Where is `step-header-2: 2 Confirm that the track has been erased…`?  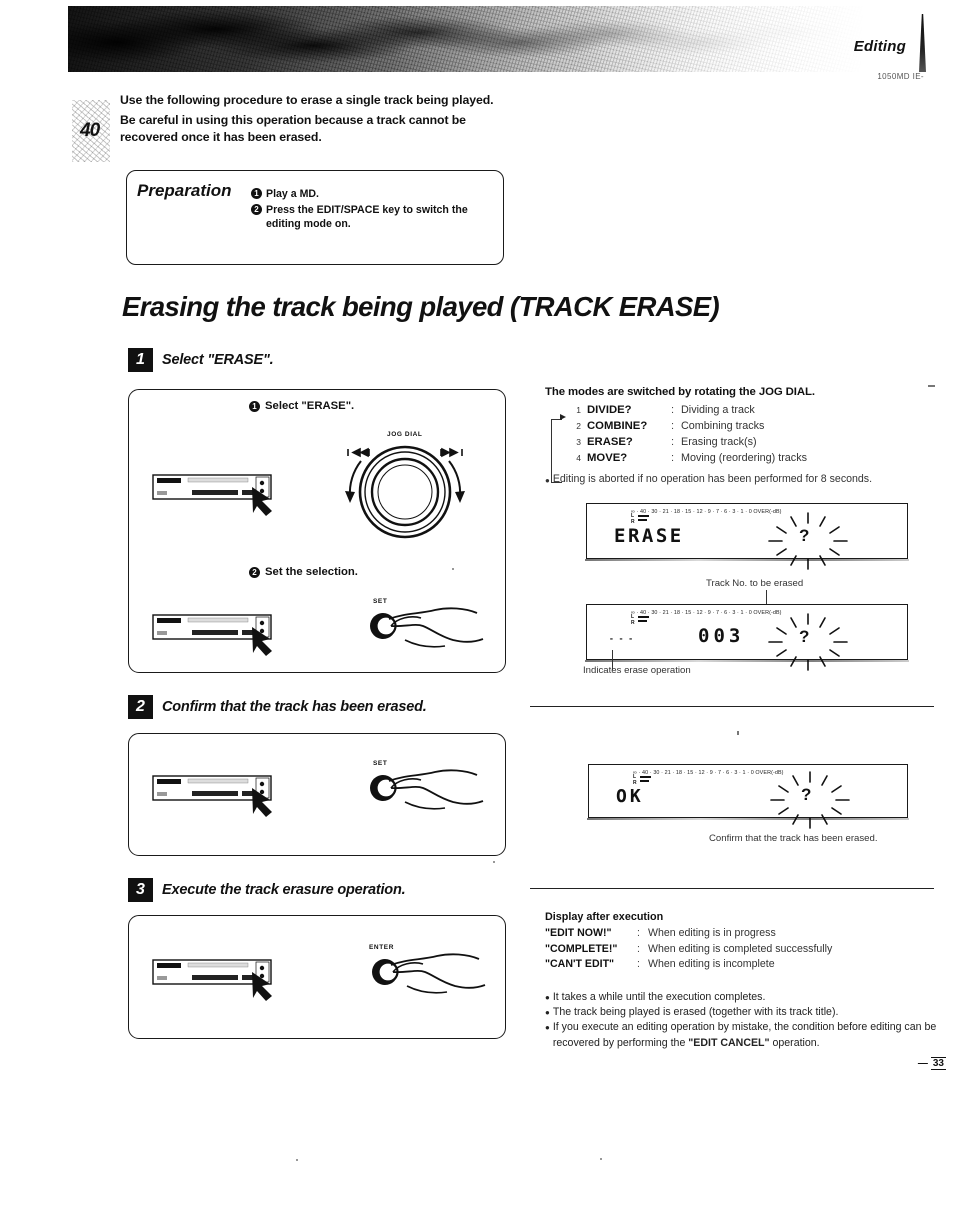 step-header-2: 2 Confirm that the track has been erased… is located at coordinates (277, 707).